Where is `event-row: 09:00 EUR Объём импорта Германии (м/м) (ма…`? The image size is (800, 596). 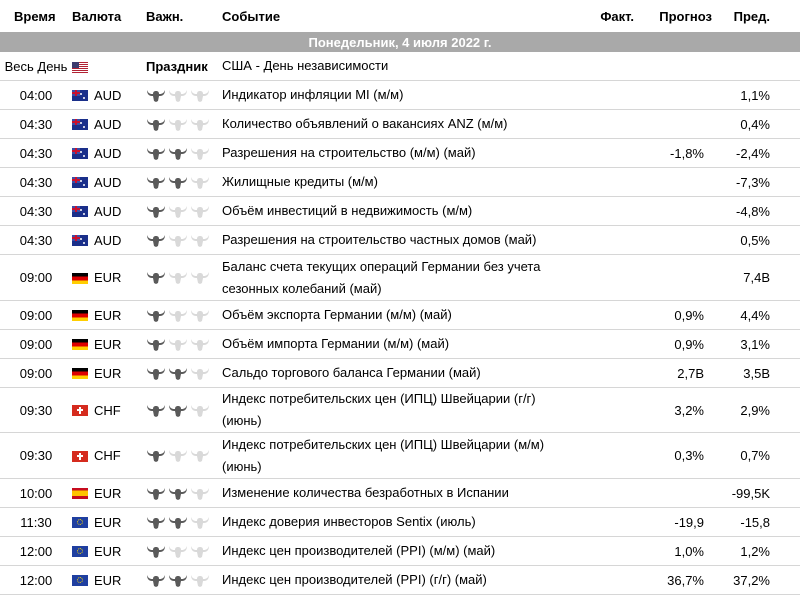 event-row: 09:00 EUR Объём импорта Германии (м/м) (ма… is located at coordinates (400, 344).